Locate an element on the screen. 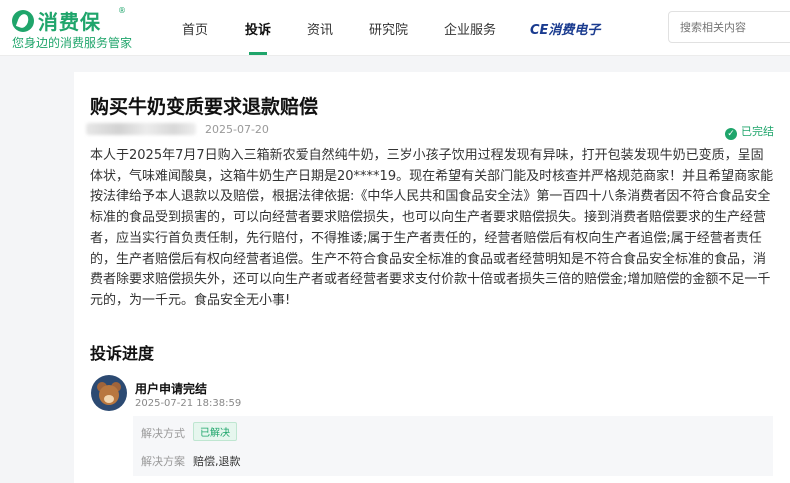 This screenshot has width=790, height=483. logo-slogan: 您身边的消费服务管家 is located at coordinates (72, 43).